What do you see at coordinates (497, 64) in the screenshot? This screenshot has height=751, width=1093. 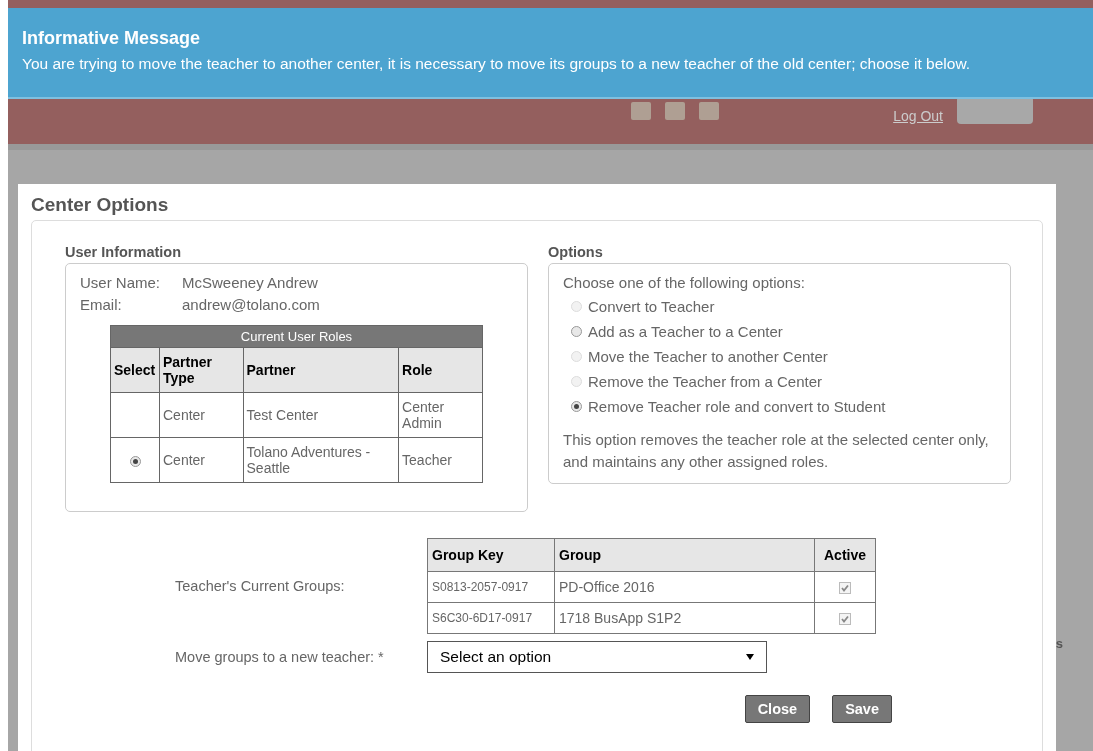 I see `banner-message: You are trying to move the teacher to another center, it is necessary to move its groups to a new teacher of the old center; choose it below.` at bounding box center [497, 64].